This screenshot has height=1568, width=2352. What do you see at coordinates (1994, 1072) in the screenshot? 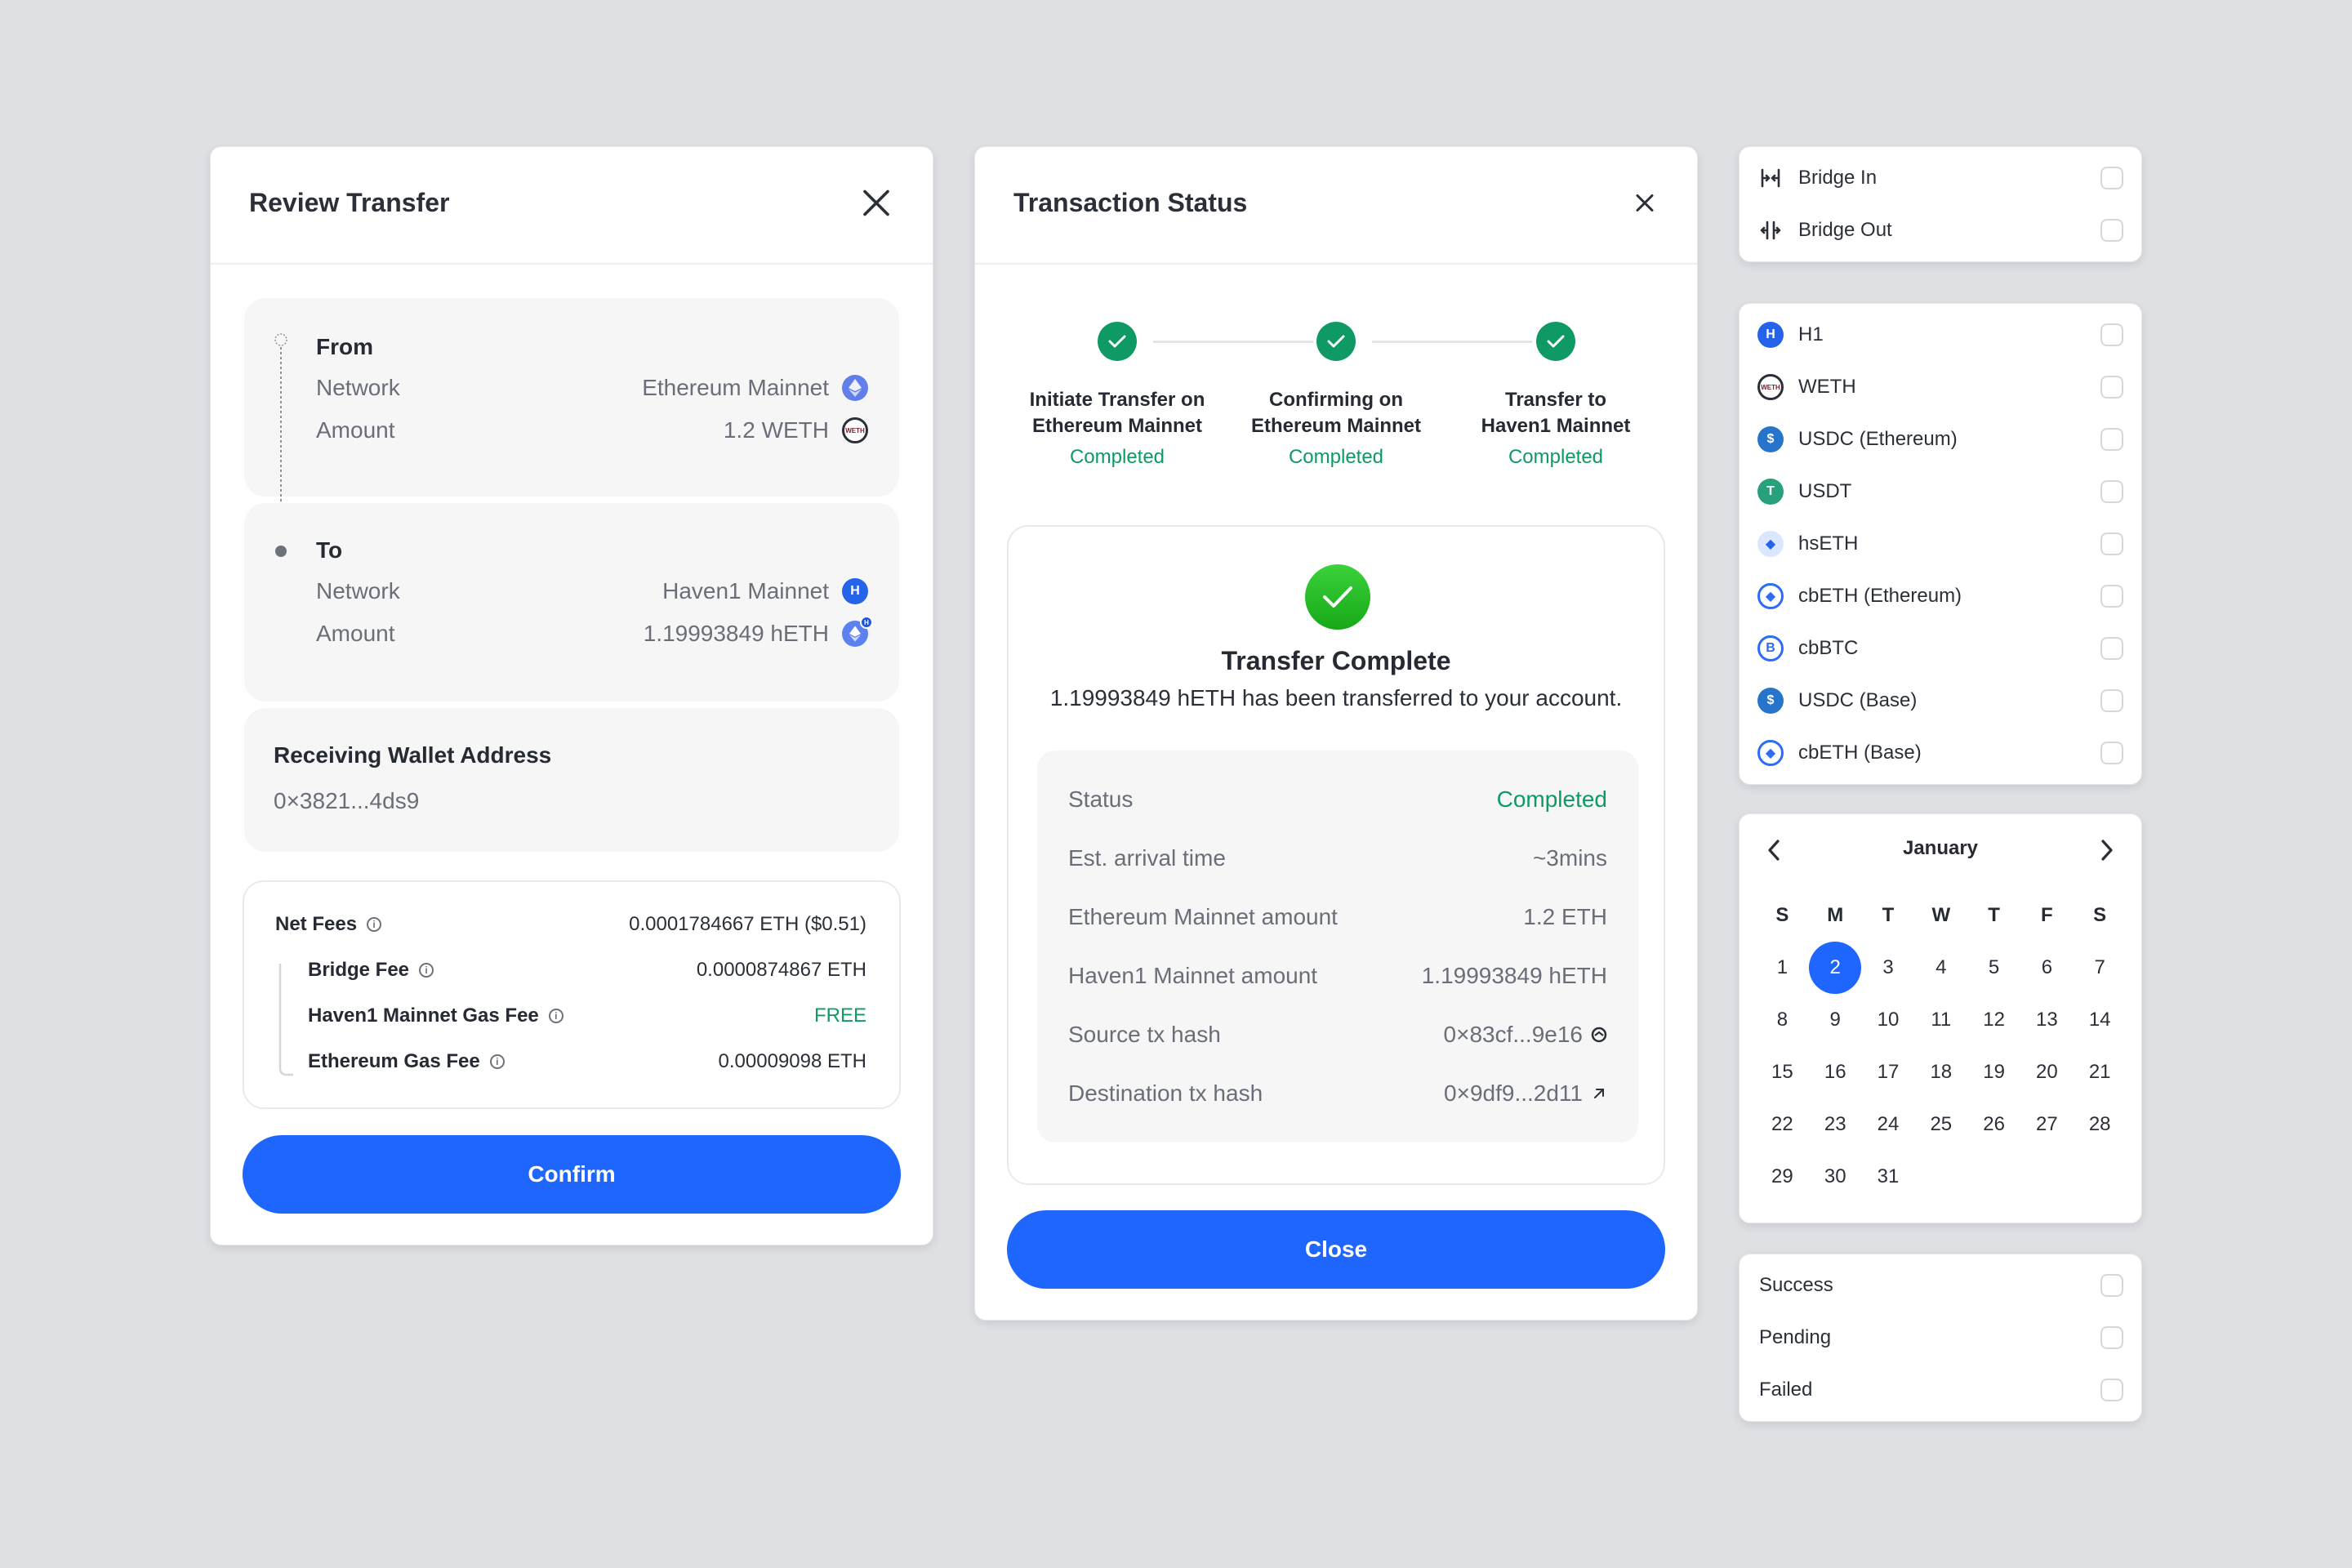
I see `calendar-day: 19` at bounding box center [1994, 1072].